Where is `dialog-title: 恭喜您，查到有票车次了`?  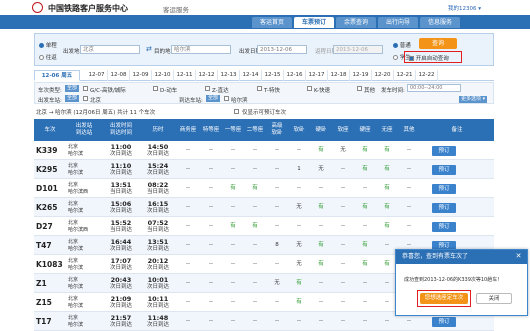 dialog-title: 恭喜您，查到有票车次了 is located at coordinates (461, 257).